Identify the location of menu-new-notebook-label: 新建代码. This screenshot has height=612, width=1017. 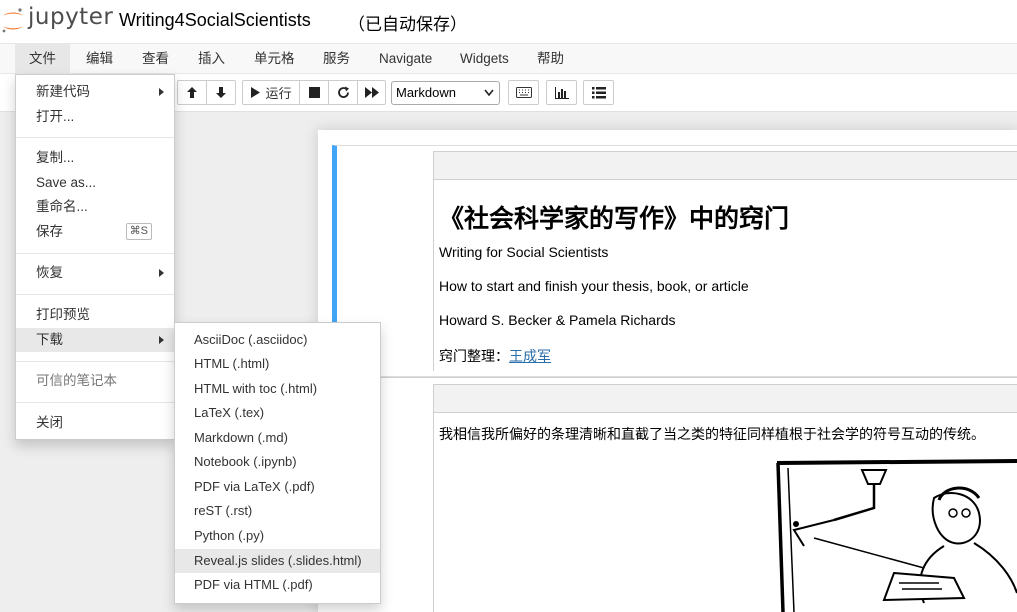
(63, 91).